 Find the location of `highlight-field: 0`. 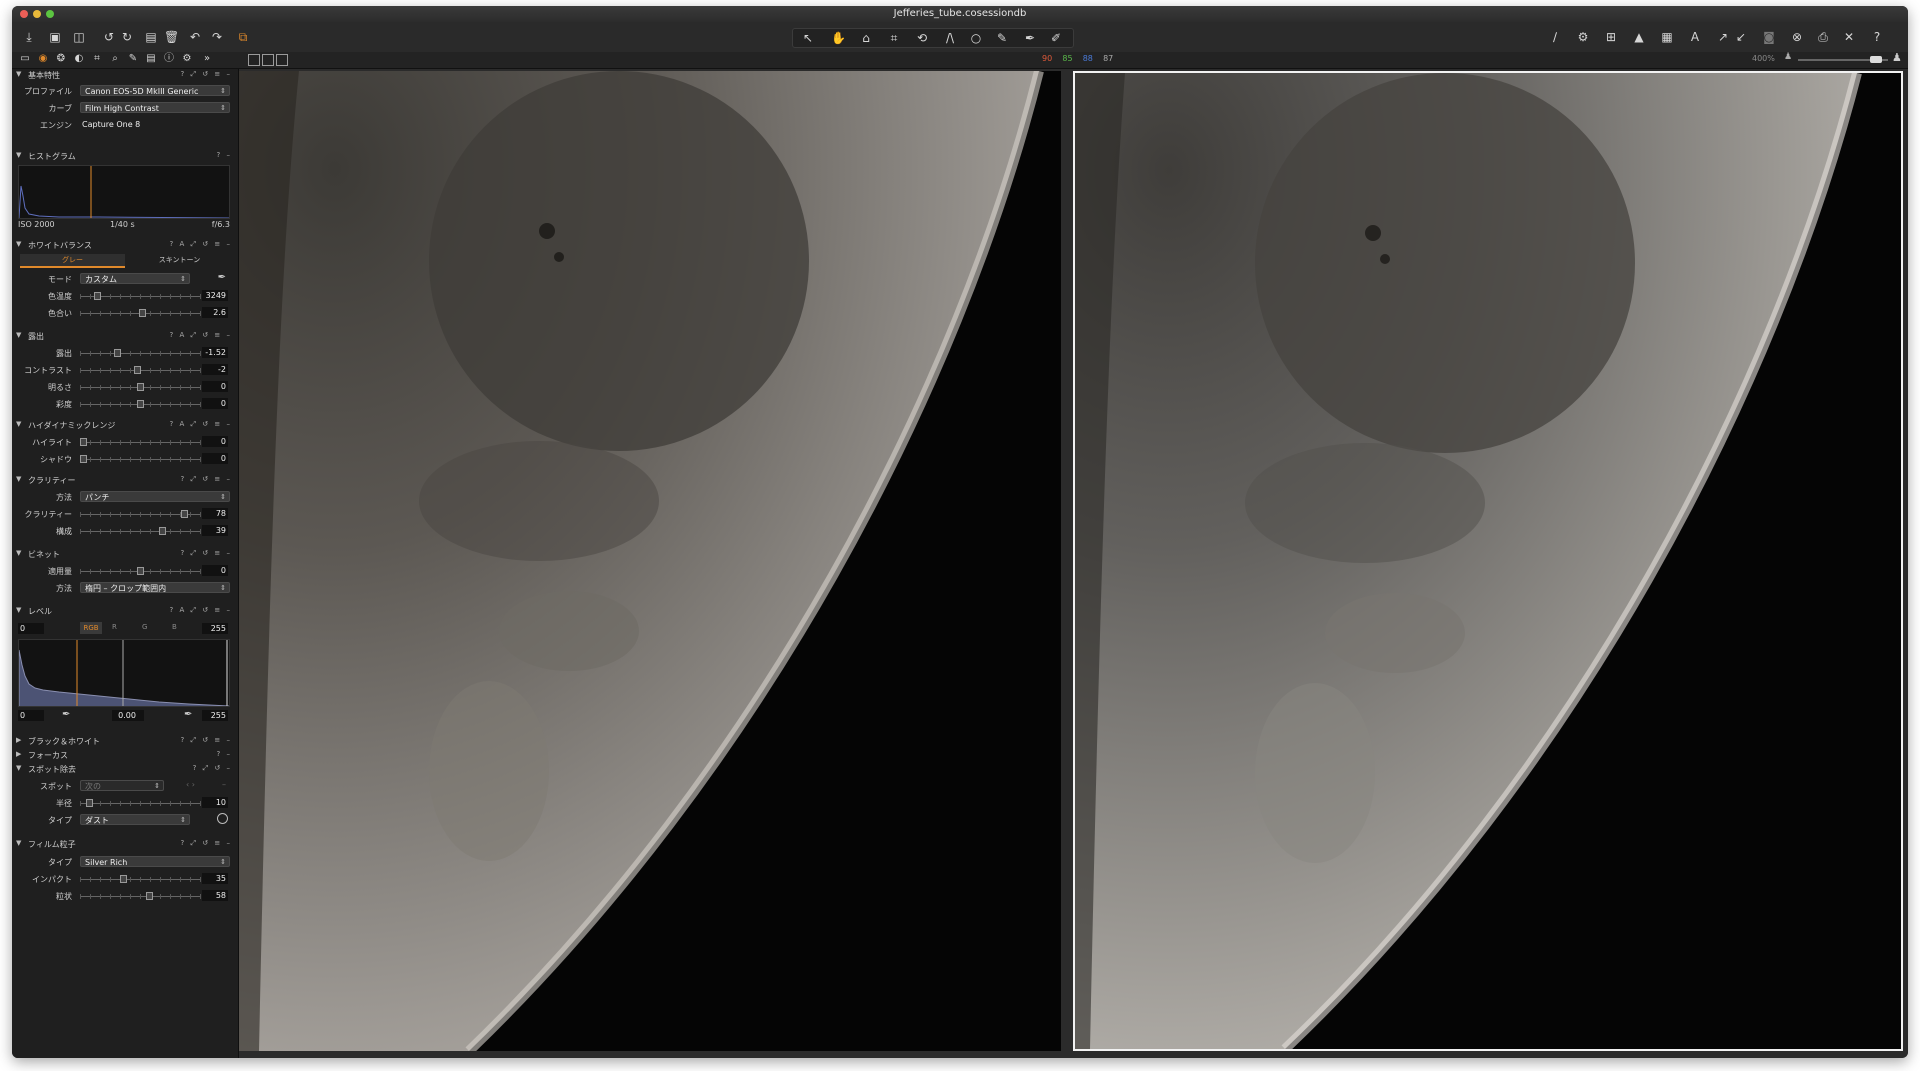

highlight-field: 0 is located at coordinates (215, 441).